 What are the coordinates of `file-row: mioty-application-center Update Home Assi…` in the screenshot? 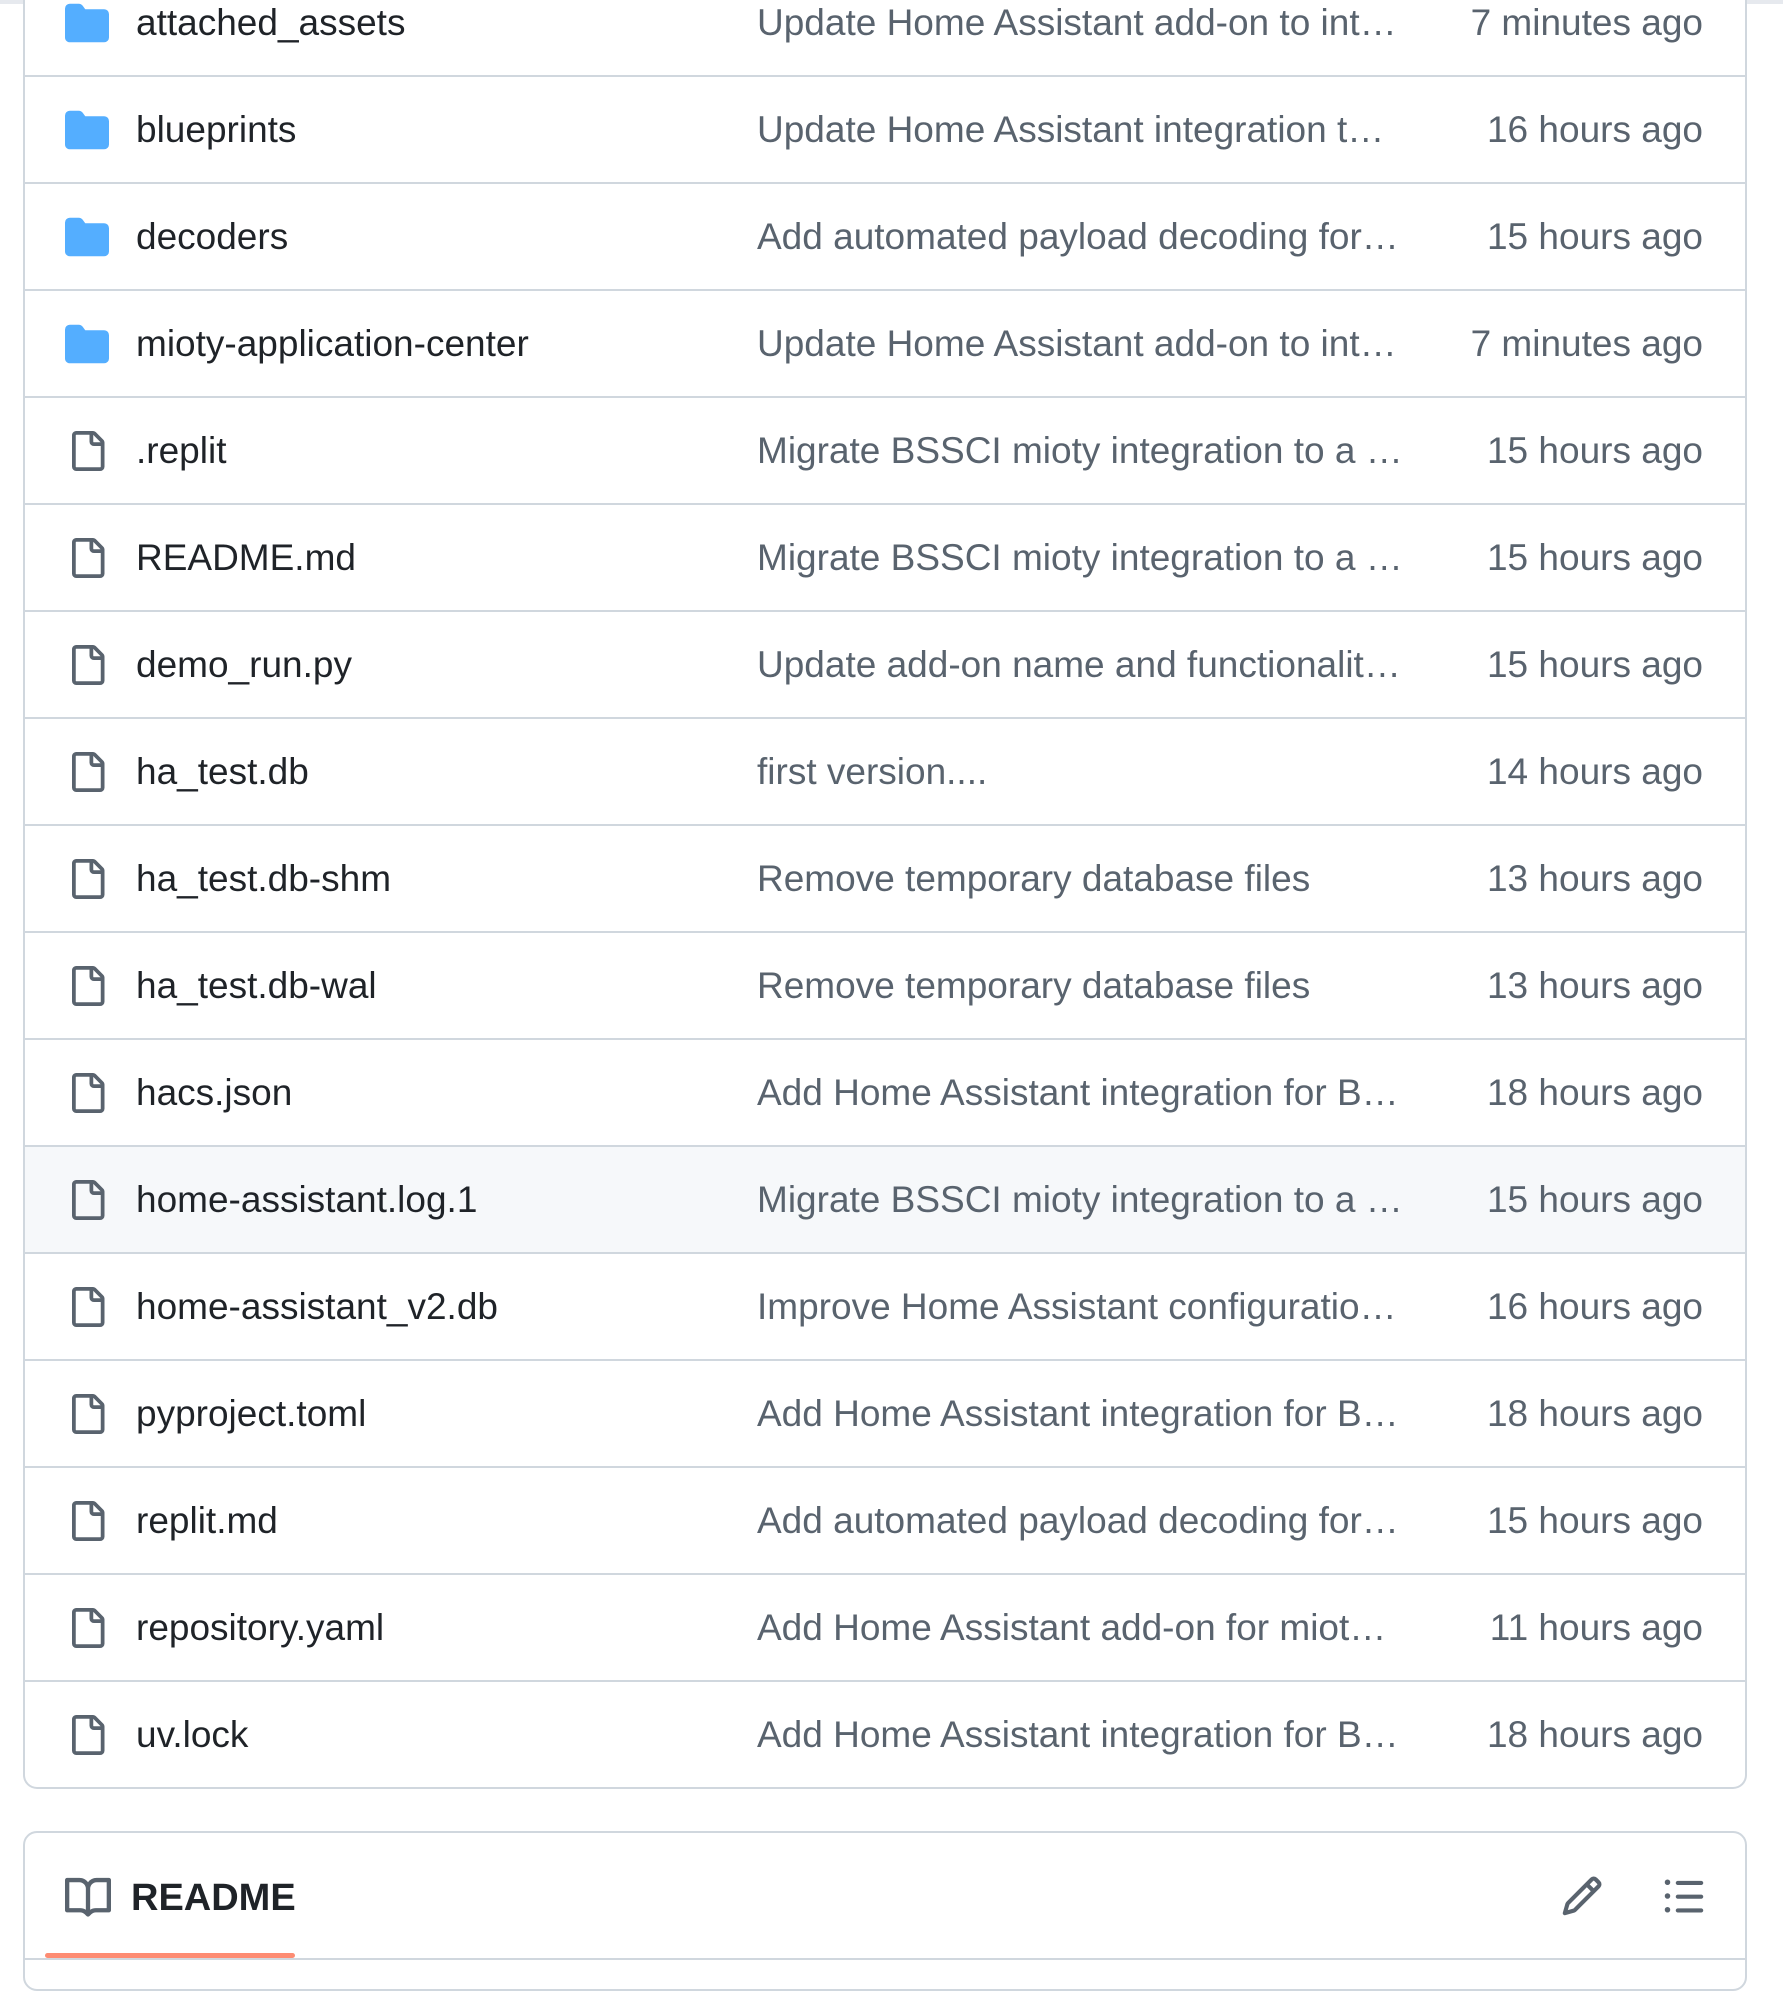 It's located at (885, 342).